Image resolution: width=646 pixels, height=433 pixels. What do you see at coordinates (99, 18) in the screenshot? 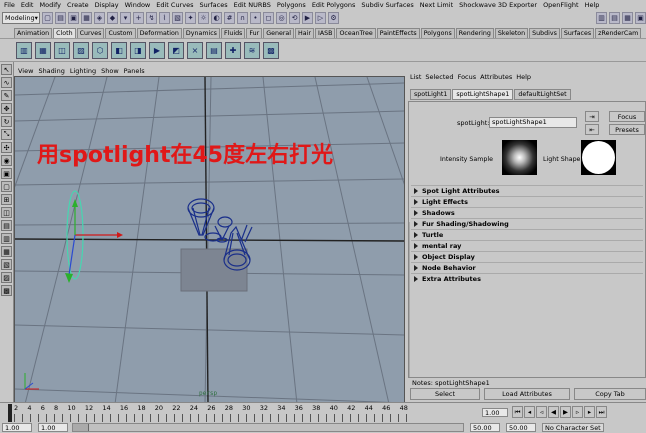
I see `select-object-icon: ◈` at bounding box center [99, 18].